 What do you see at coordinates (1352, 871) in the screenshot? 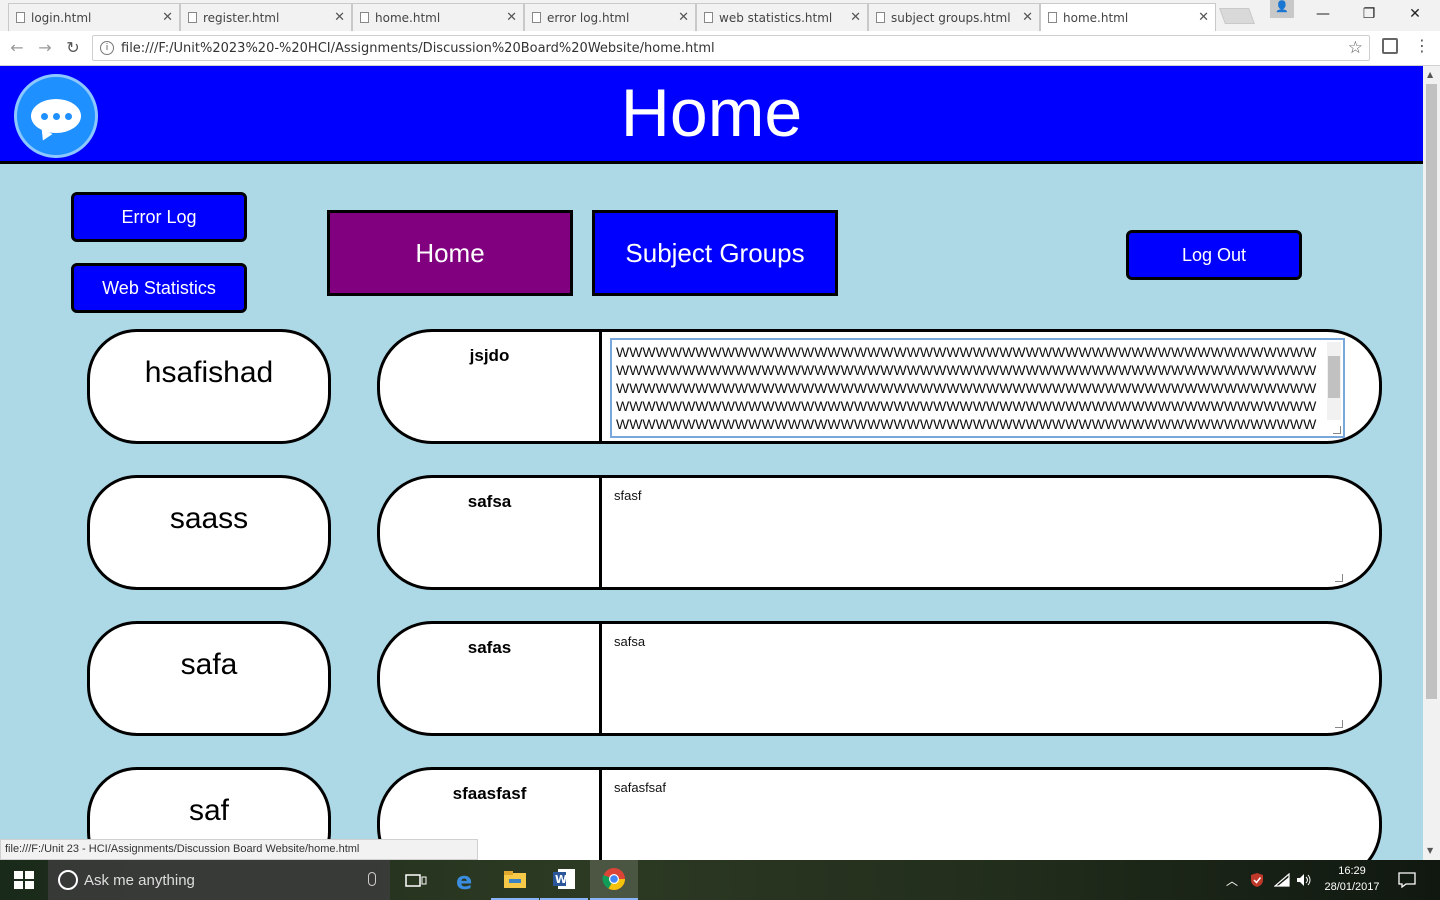
I see `clock-time: 16:29` at bounding box center [1352, 871].